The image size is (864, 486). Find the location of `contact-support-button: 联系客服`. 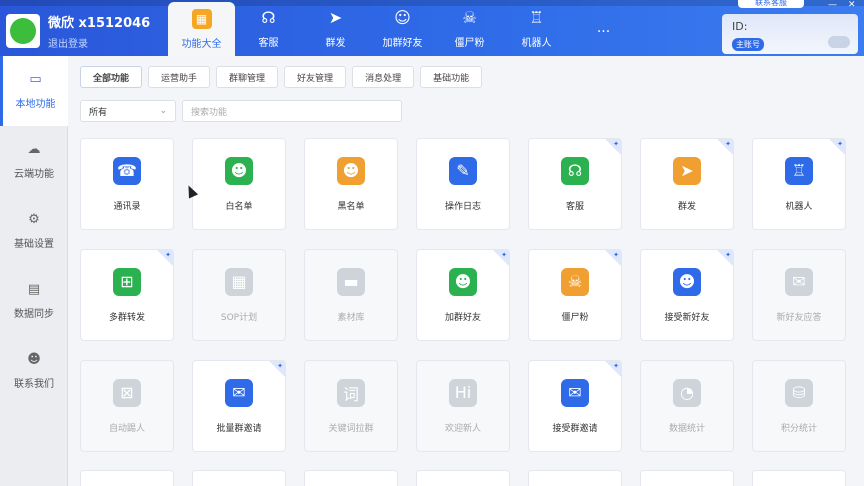

contact-support-button: 联系客服 is located at coordinates (771, 4).